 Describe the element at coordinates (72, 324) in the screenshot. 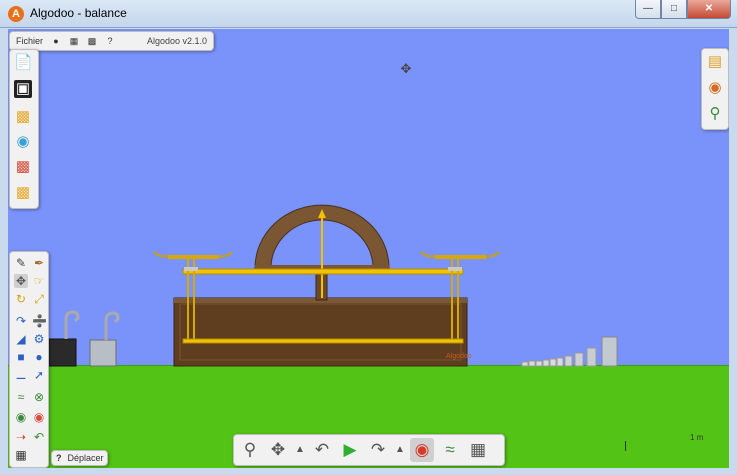

I see `dark-box-hook` at that location.